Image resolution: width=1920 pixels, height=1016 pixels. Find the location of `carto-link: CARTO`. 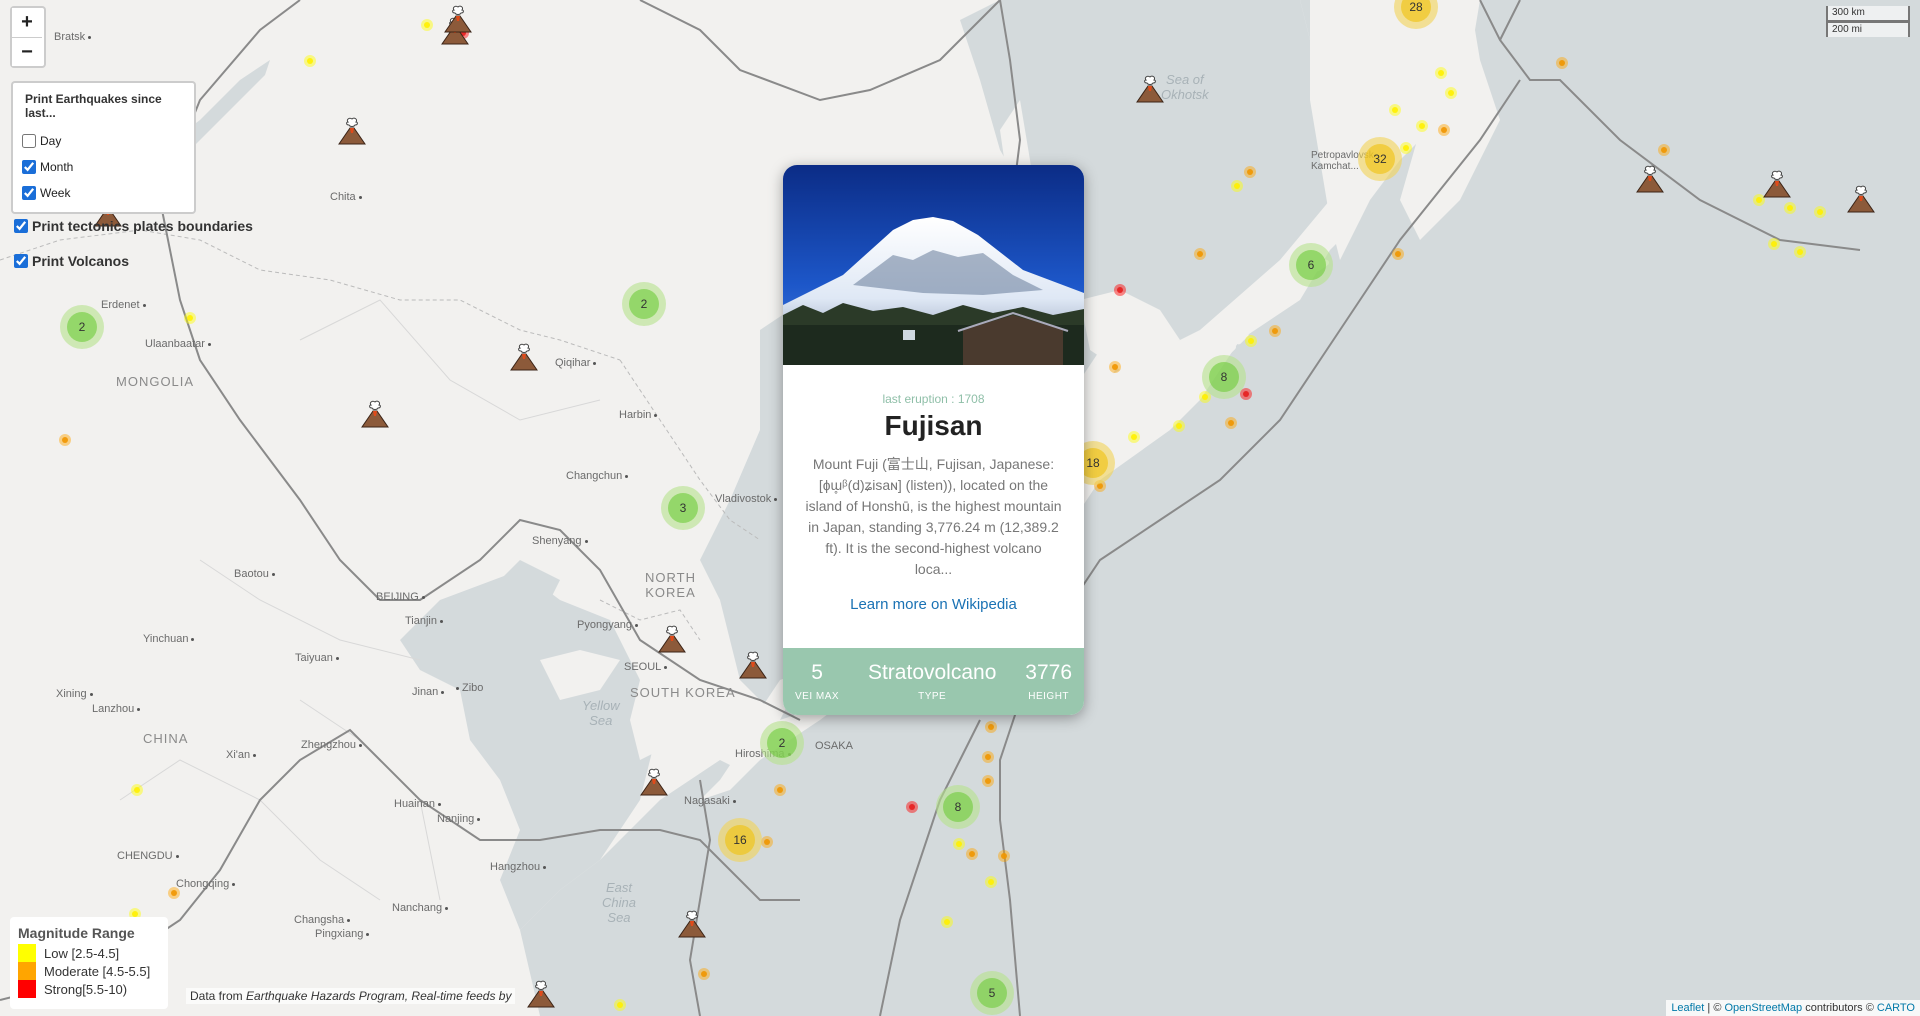

carto-link: CARTO is located at coordinates (1896, 1008).